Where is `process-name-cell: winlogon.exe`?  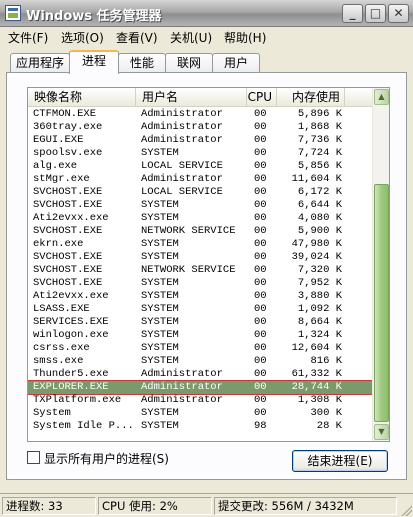 process-name-cell: winlogon.exe is located at coordinates (71, 335).